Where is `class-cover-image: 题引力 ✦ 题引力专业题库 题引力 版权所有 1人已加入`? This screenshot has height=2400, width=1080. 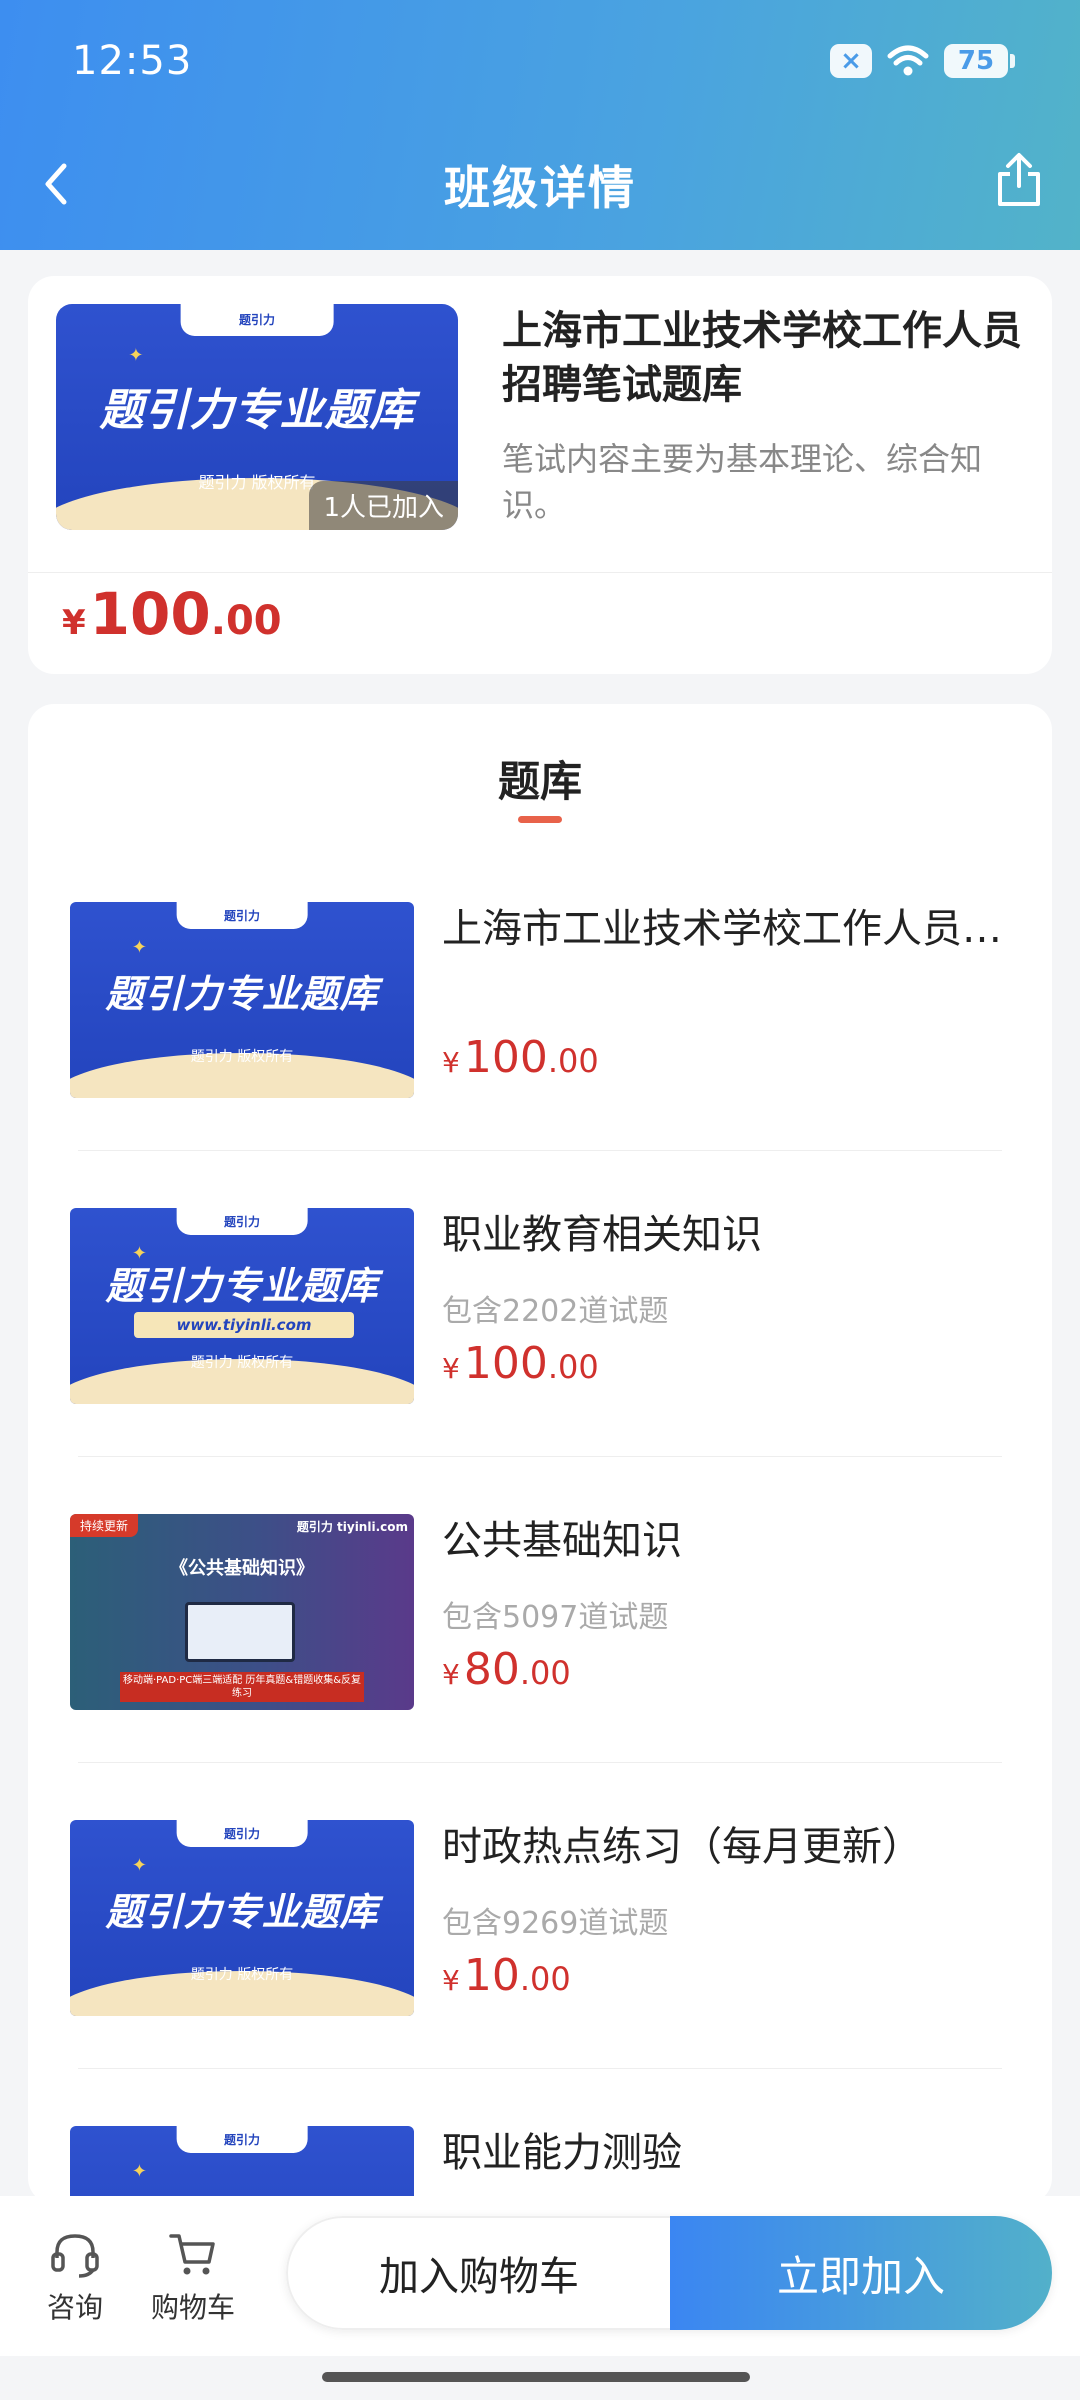
class-cover-image: 题引力 ✦ 题引力专业题库 题引力 版权所有 1人已加入 is located at coordinates (257, 417).